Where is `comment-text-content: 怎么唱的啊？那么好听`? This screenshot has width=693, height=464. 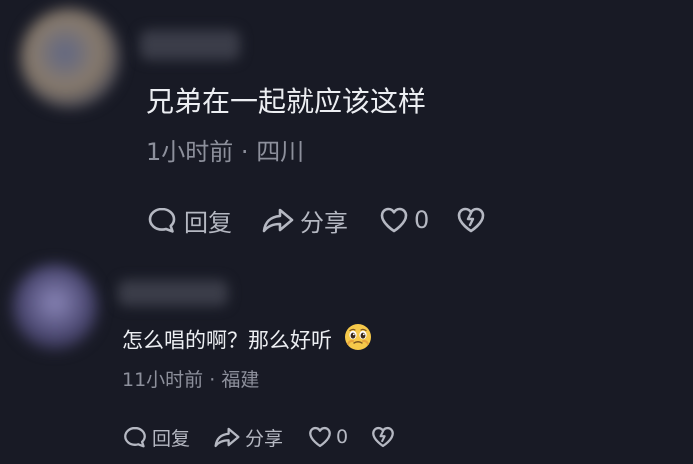 comment-text-content: 怎么唱的啊？那么好听 is located at coordinates (227, 340).